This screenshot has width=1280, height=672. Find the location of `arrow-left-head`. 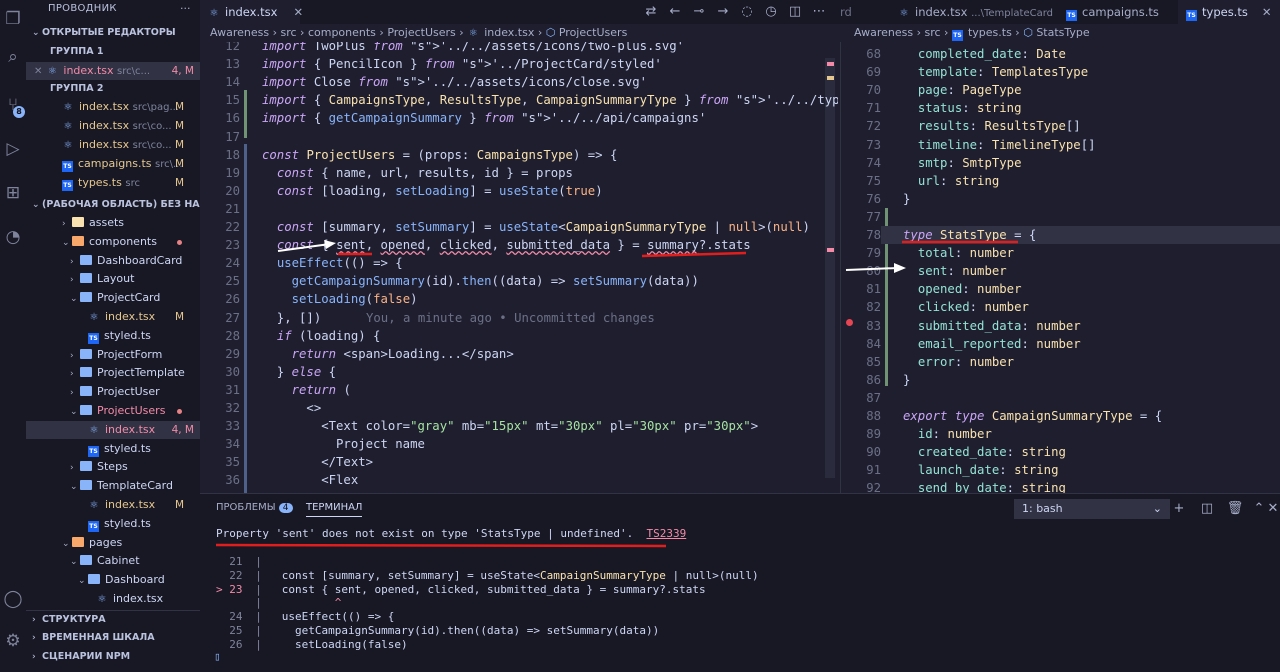

arrow-left-head is located at coordinates (330, 244).